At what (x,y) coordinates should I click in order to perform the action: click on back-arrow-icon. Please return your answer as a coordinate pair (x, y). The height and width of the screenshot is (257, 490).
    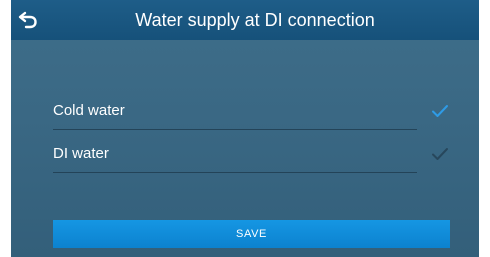
    Looking at the image, I should click on (27, 20).